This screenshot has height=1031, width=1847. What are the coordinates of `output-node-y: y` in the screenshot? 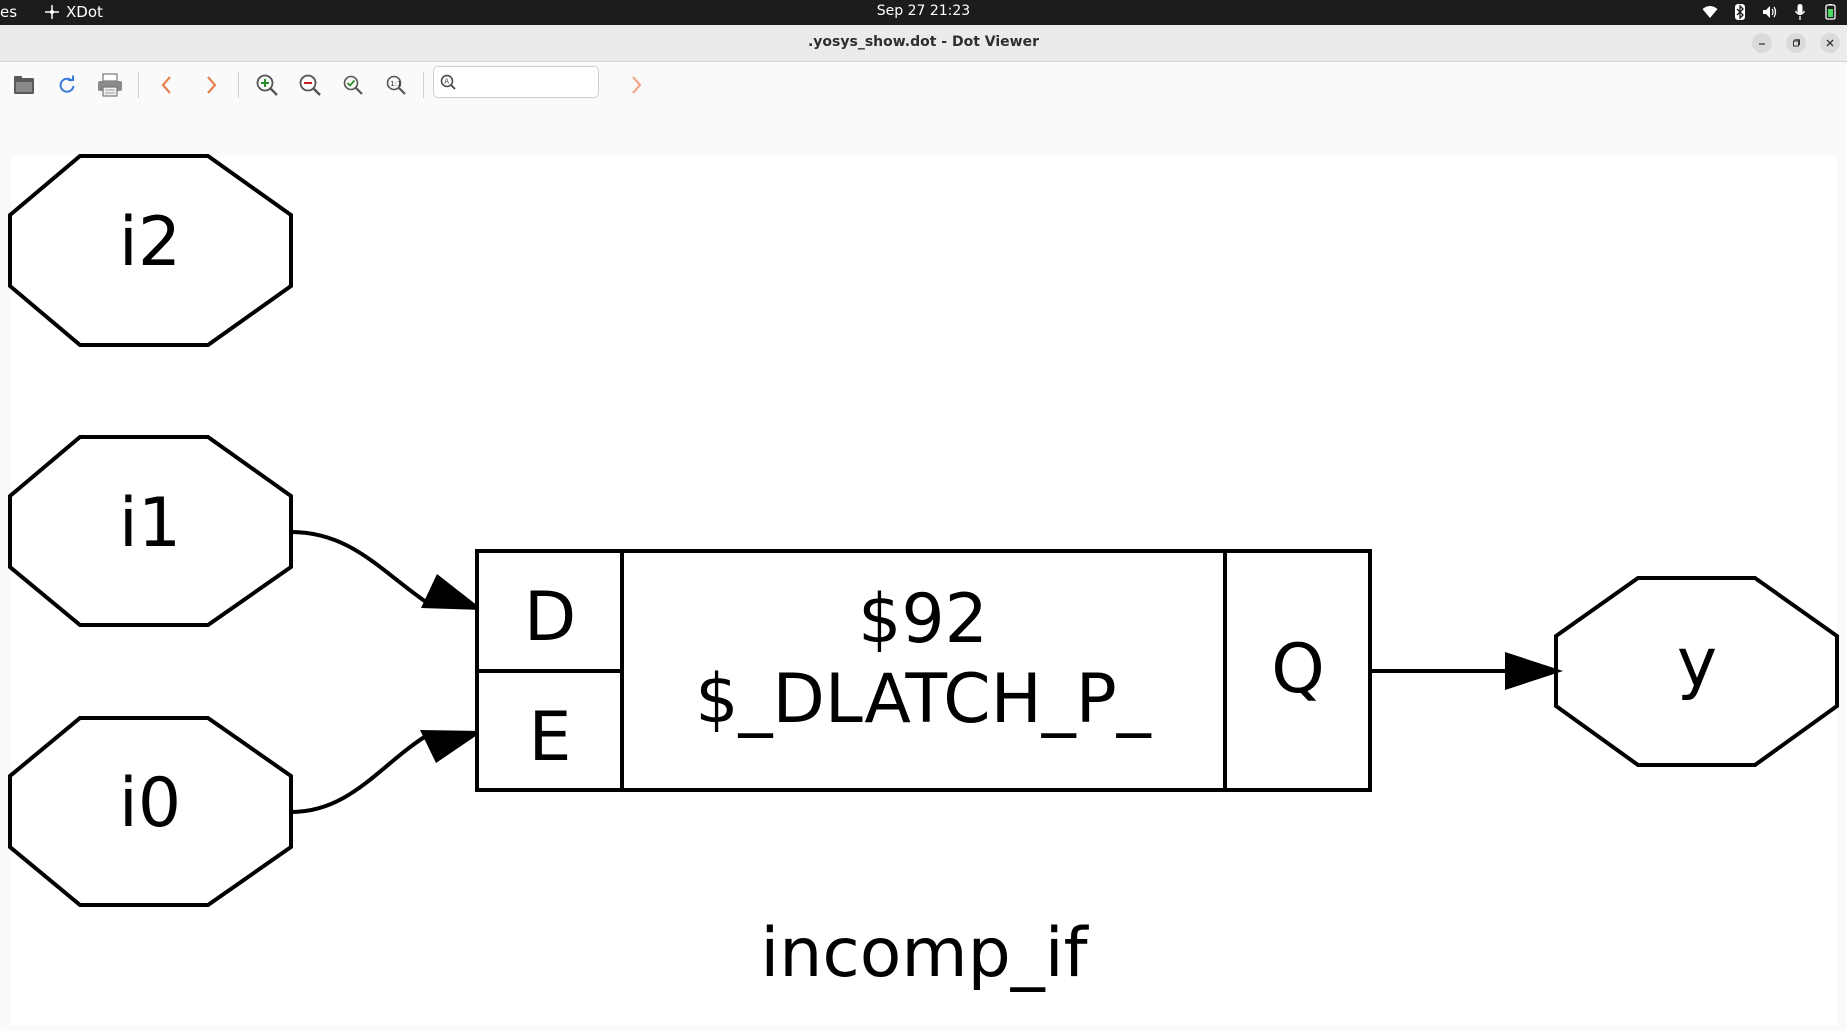 It's located at (1696, 671).